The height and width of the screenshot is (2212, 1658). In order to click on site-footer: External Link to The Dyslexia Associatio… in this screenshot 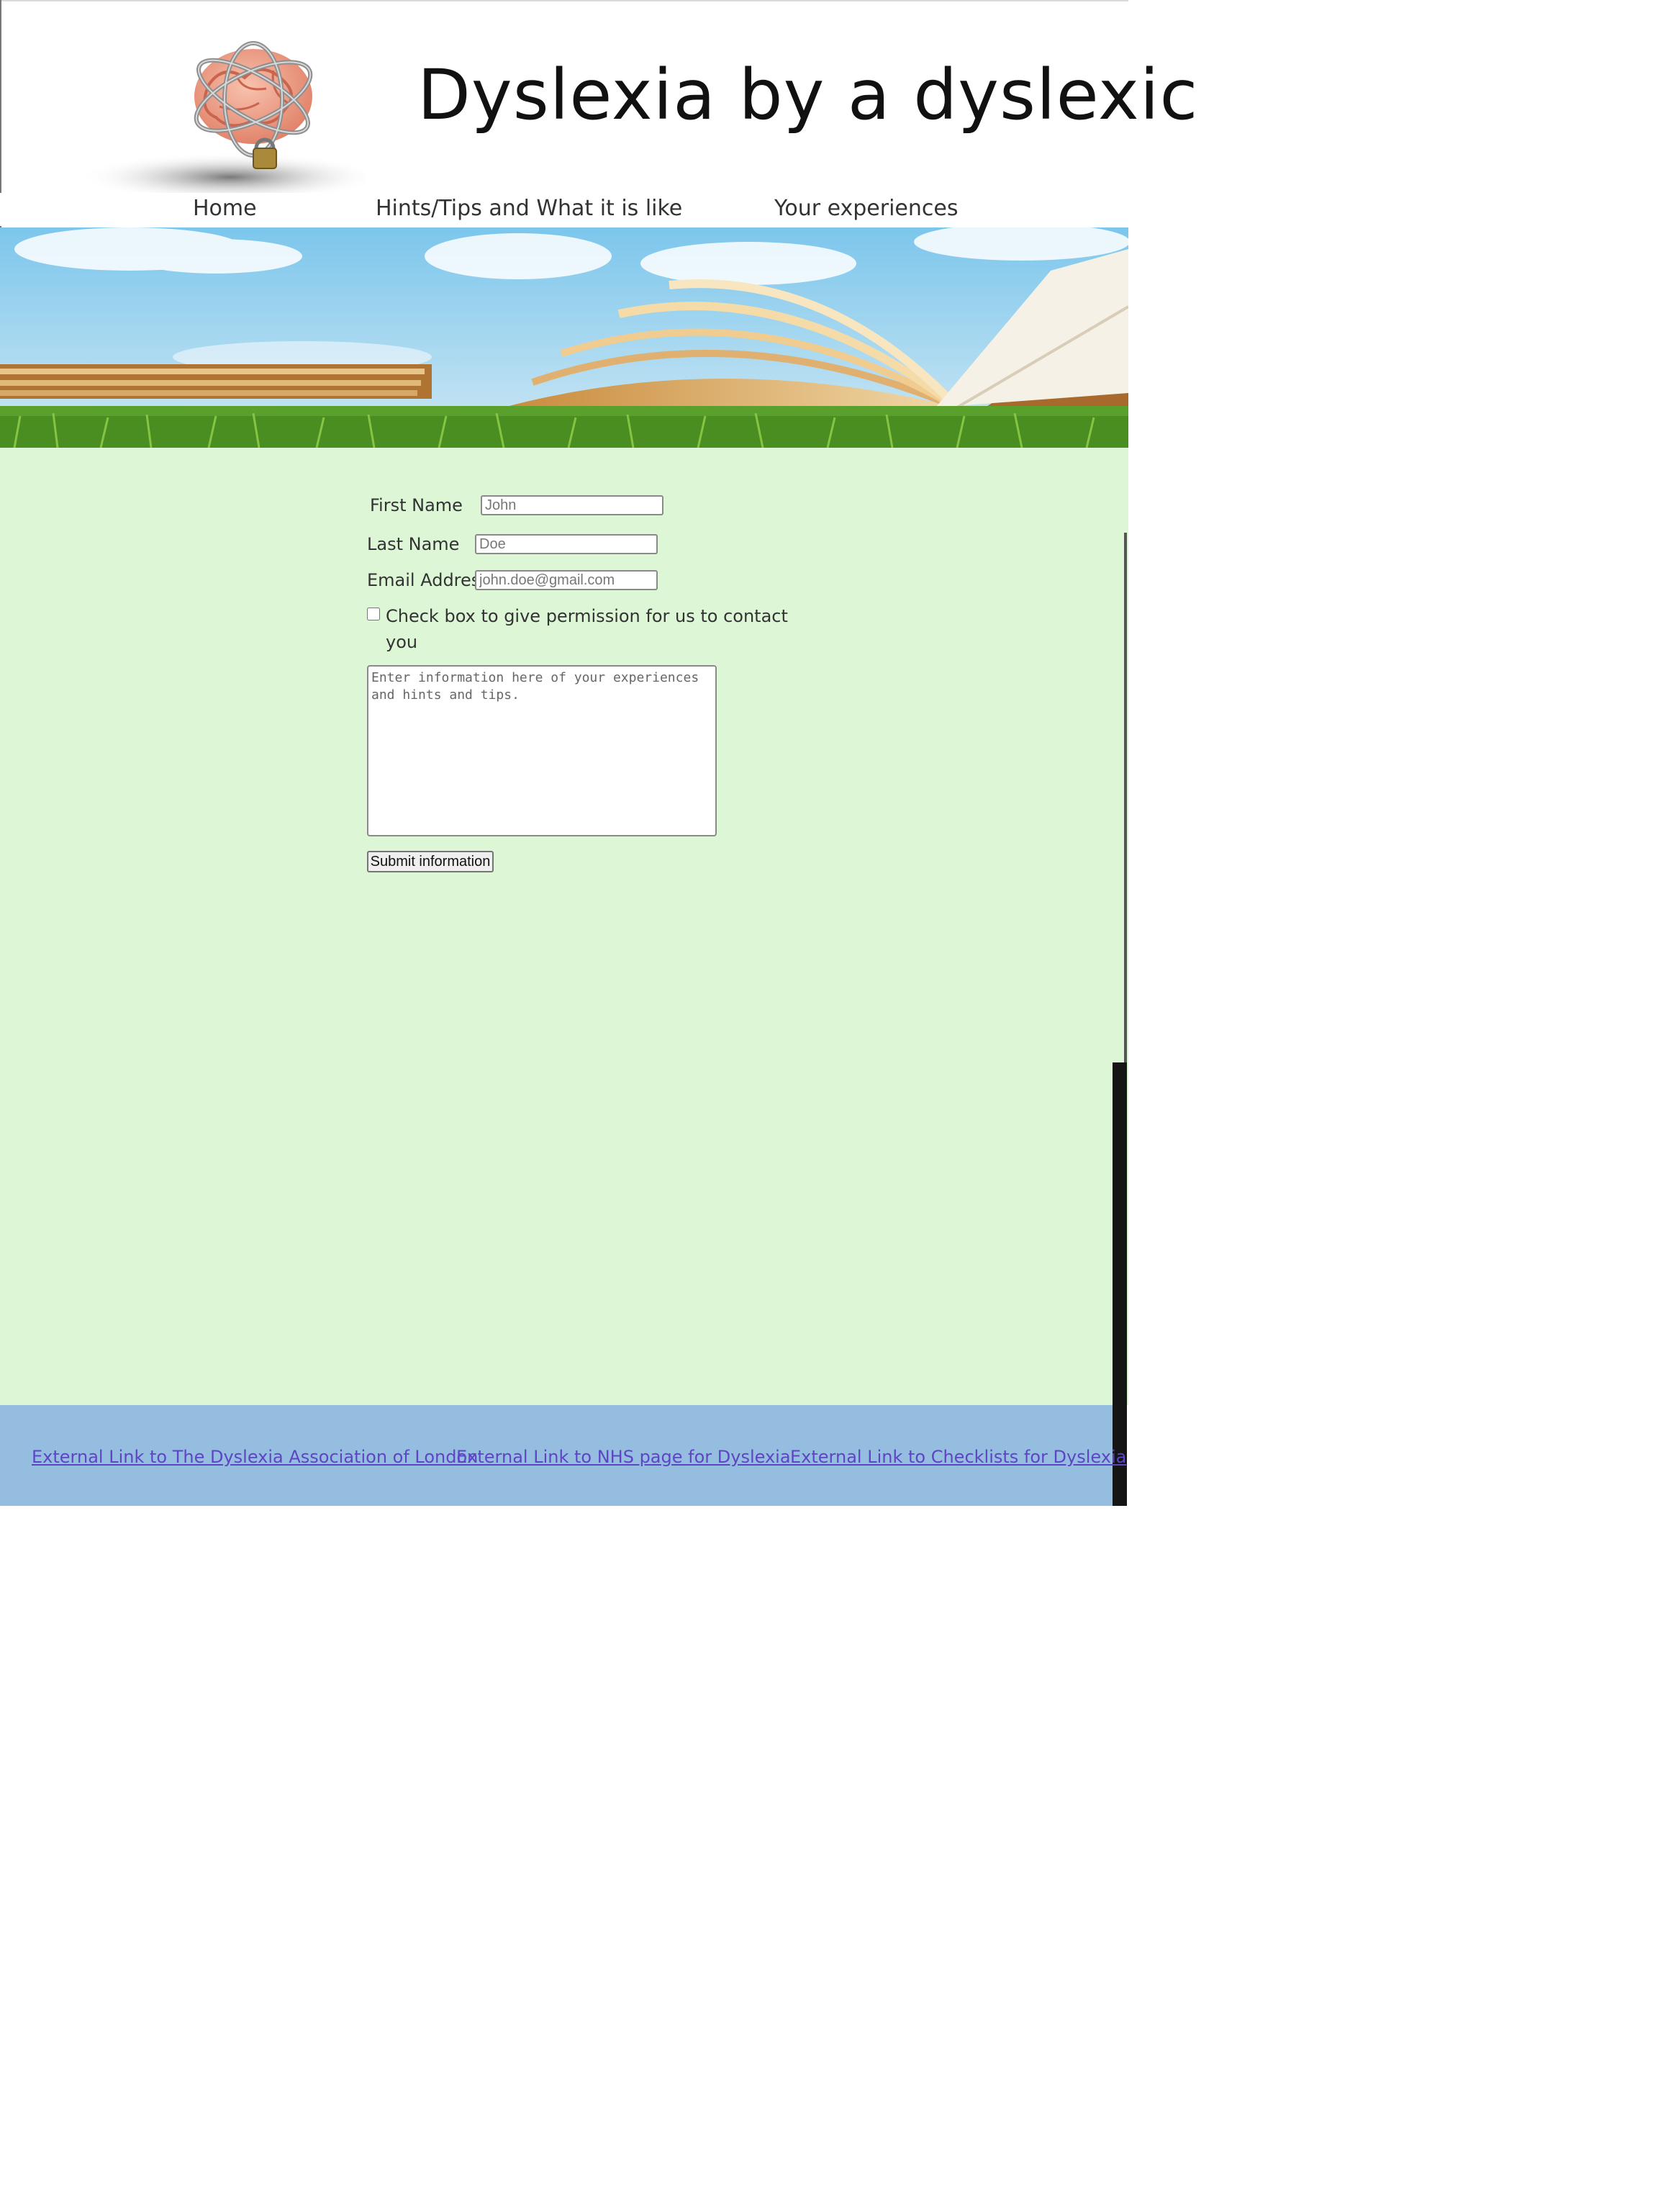, I will do `click(563, 1455)`.